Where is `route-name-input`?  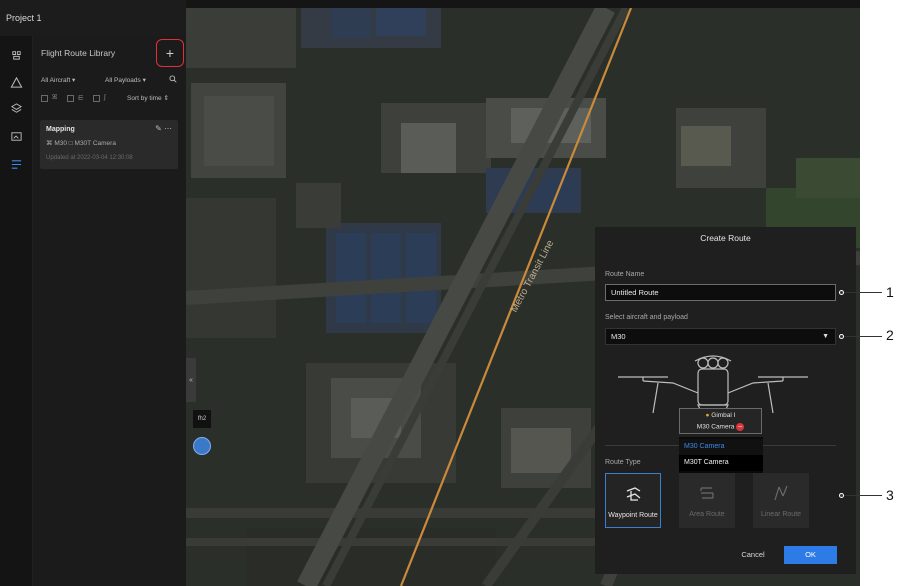 route-name-input is located at coordinates (720, 292).